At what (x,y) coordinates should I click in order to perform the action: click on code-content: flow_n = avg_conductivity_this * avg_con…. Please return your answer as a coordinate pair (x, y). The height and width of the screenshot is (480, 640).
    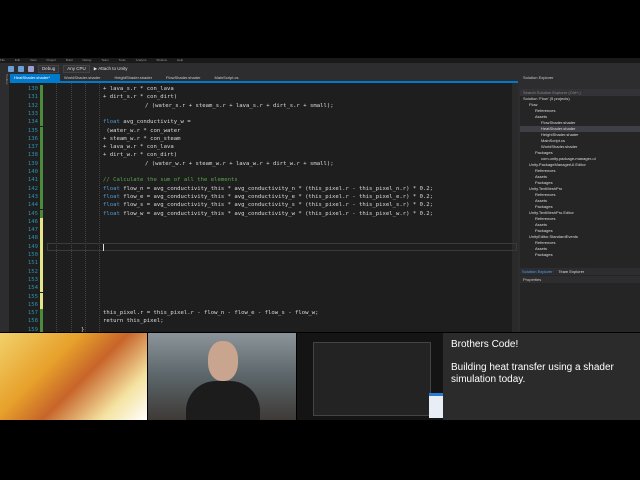
    Looking at the image, I should click on (276, 188).